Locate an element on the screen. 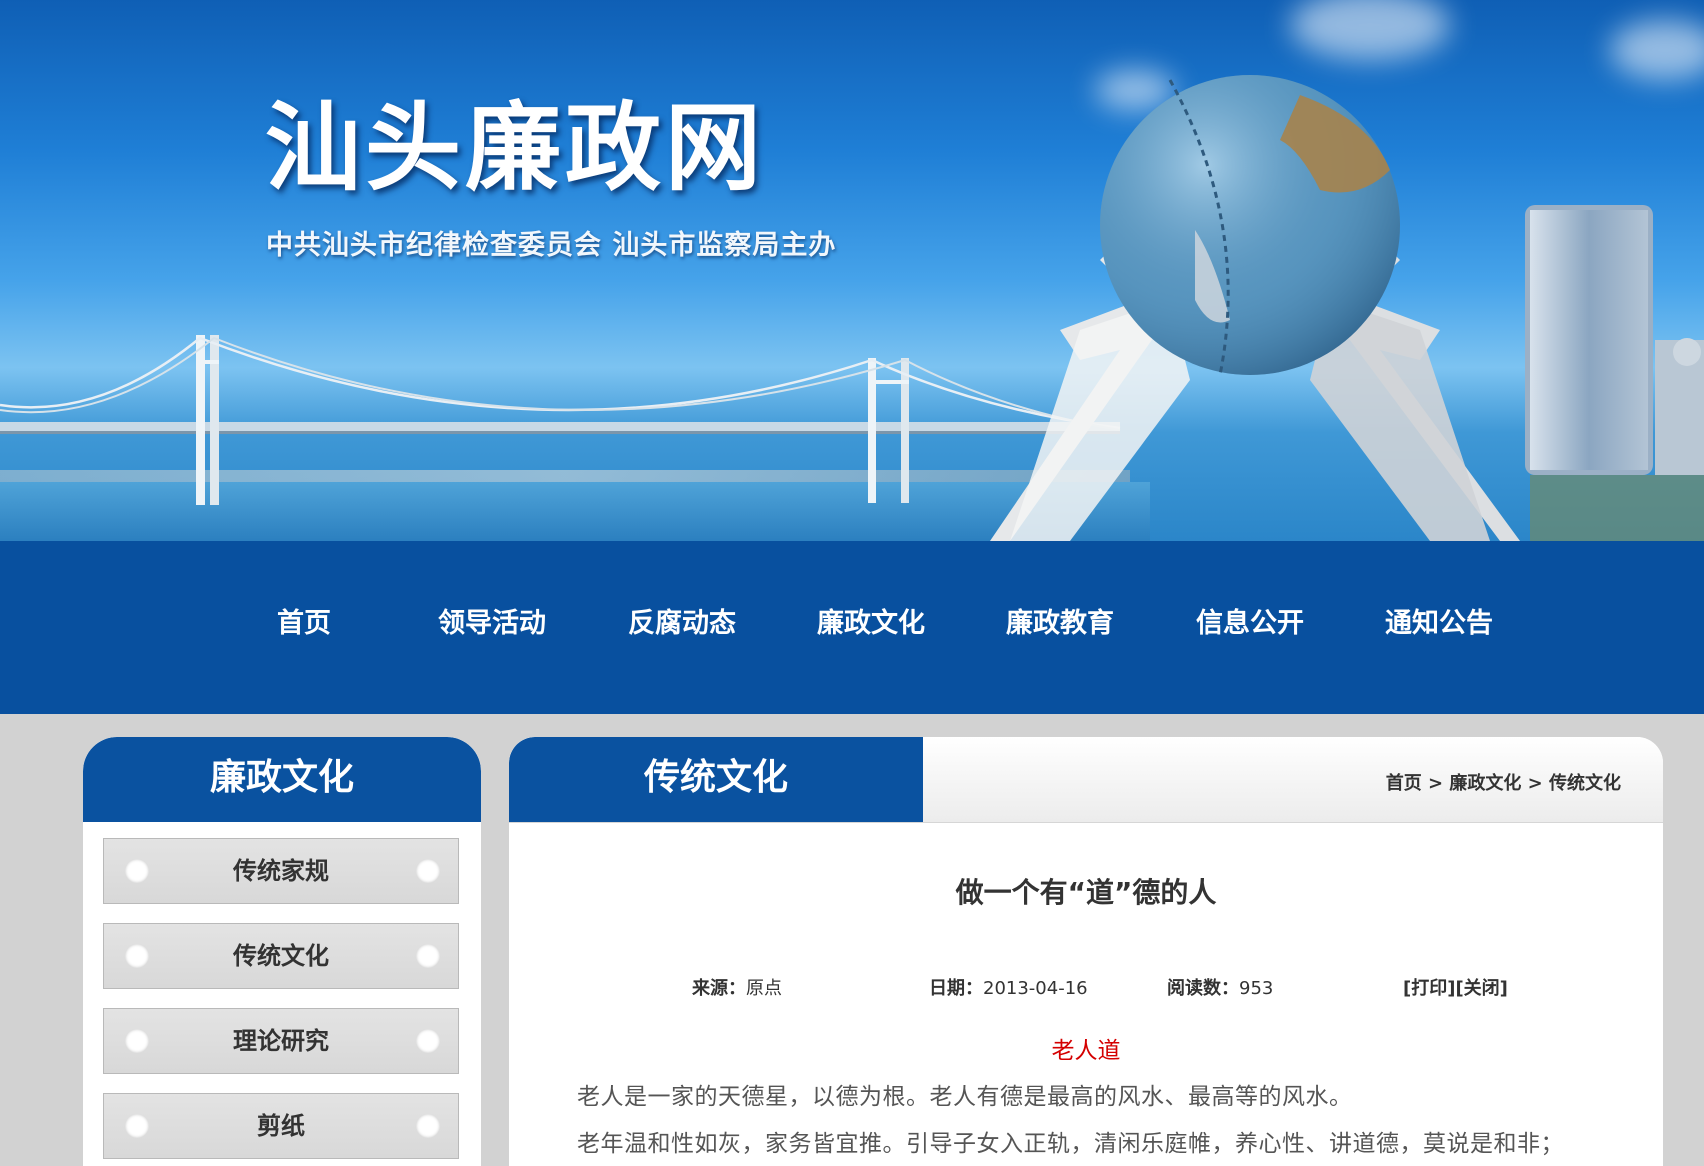 The width and height of the screenshot is (1704, 1166). article-title: 做一个有“道”德的人 is located at coordinates (1086, 892).